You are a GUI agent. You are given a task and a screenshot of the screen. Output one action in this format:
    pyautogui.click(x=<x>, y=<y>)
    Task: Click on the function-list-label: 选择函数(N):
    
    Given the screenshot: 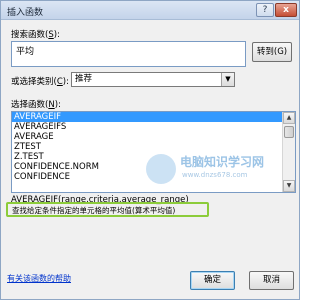 What is the action you would take?
    pyautogui.click(x=36, y=105)
    